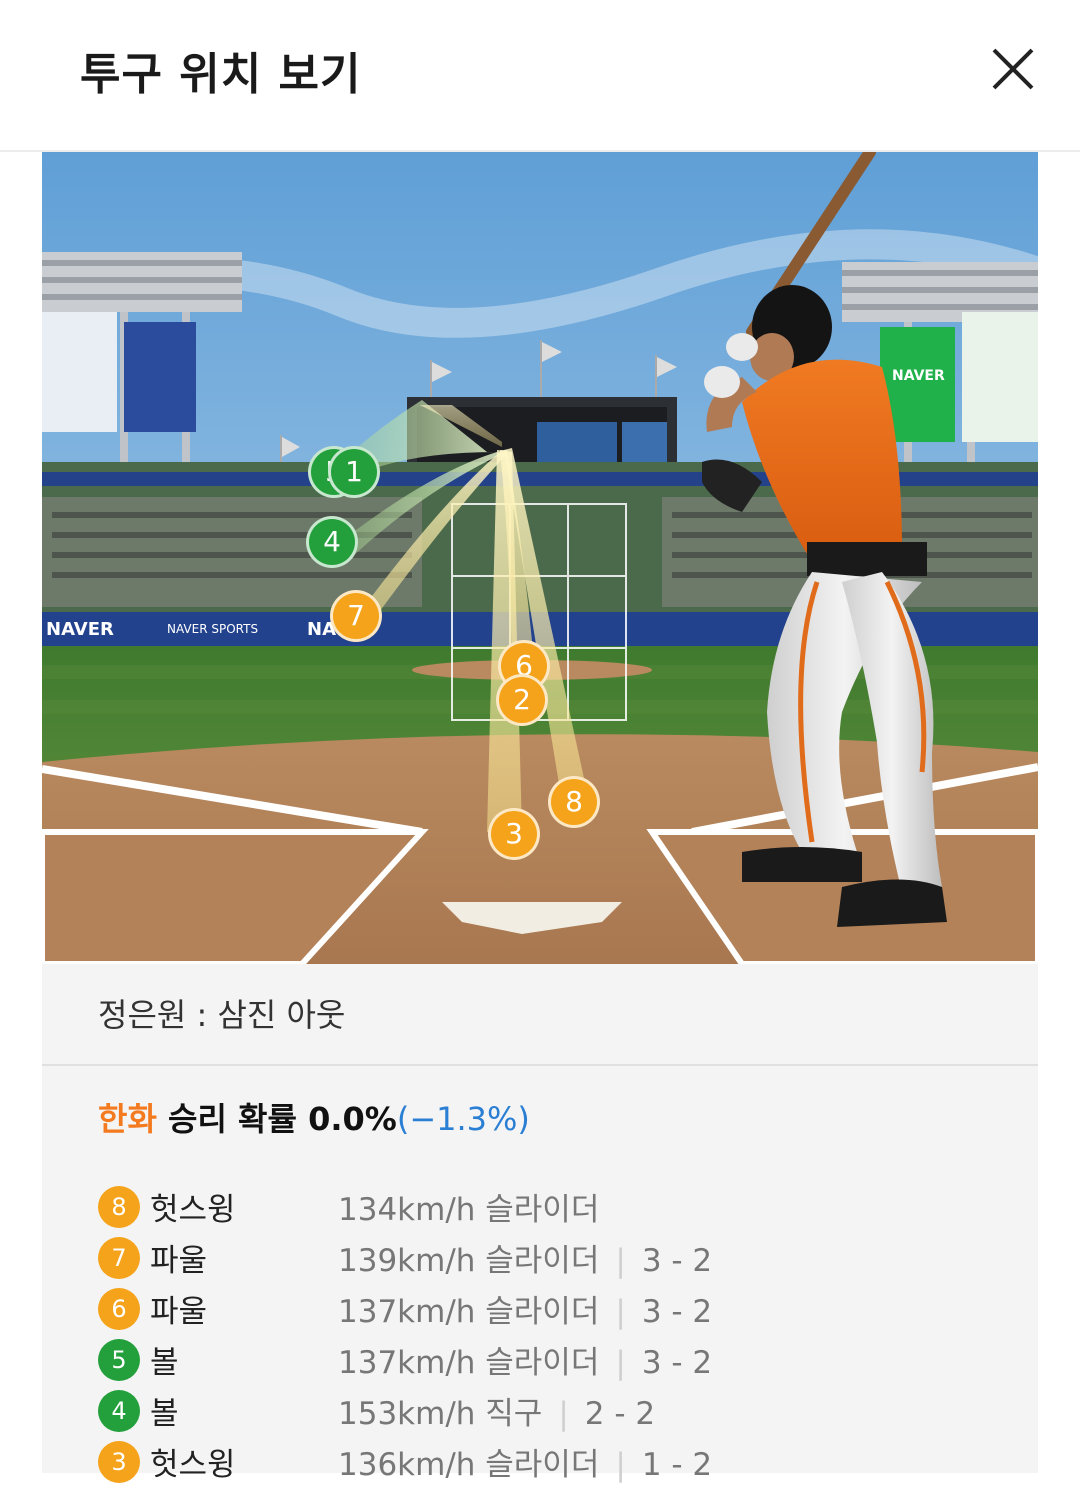 The width and height of the screenshot is (1080, 1492). I want to click on ball-strike-count: 2 - 2, so click(620, 1414).